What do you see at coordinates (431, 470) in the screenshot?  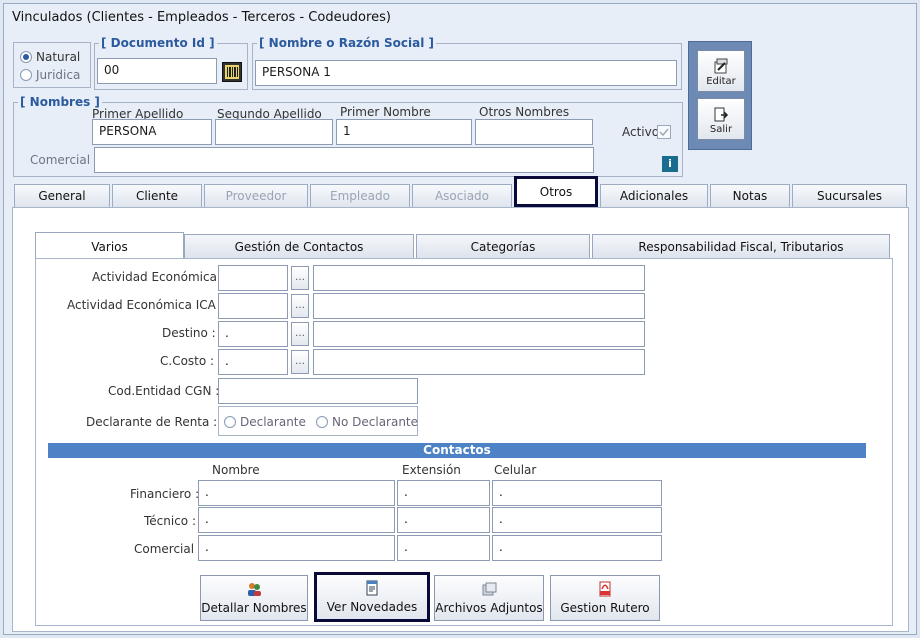 I see `col-extension-header: Extensión` at bounding box center [431, 470].